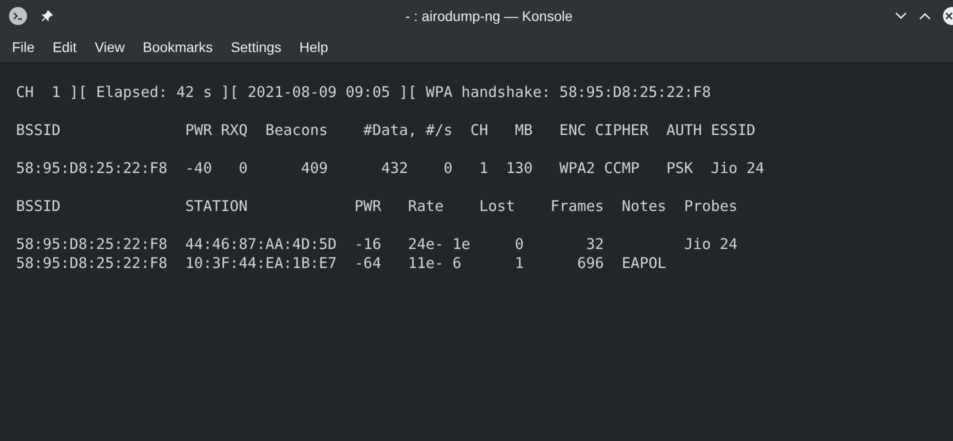 The image size is (953, 441). I want to click on close-icon, so click(948, 16).